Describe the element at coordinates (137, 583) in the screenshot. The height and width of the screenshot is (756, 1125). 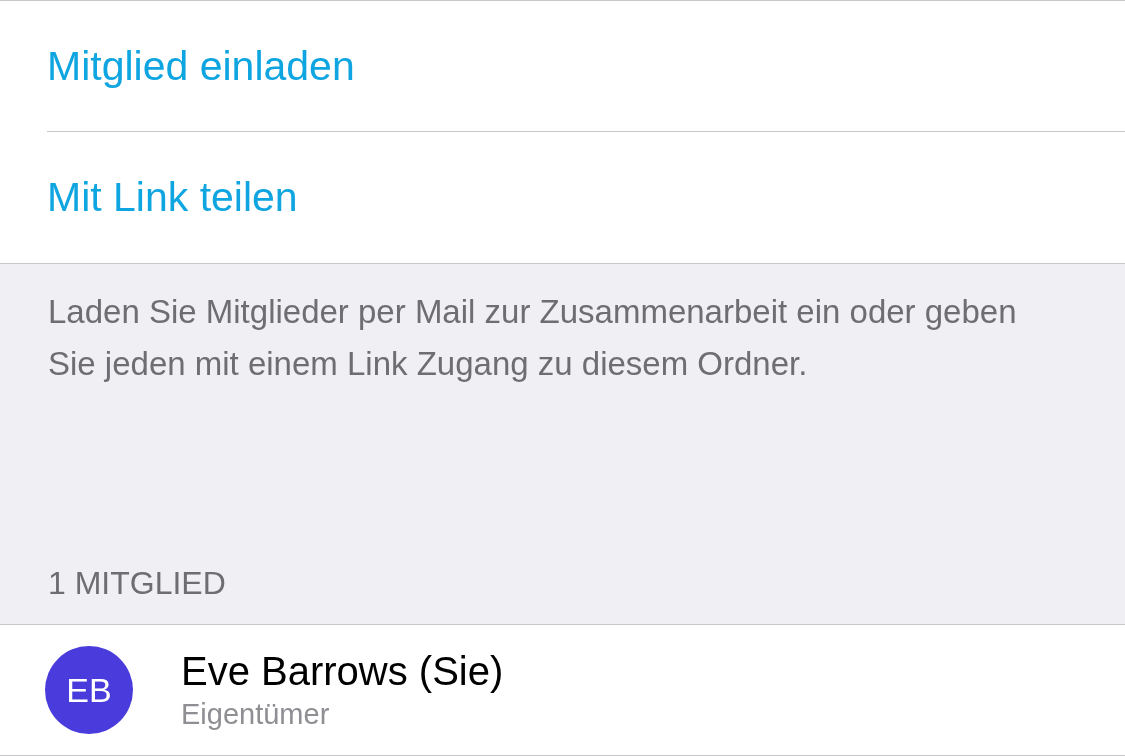
I see `section-header: 1 MITGLIED` at that location.